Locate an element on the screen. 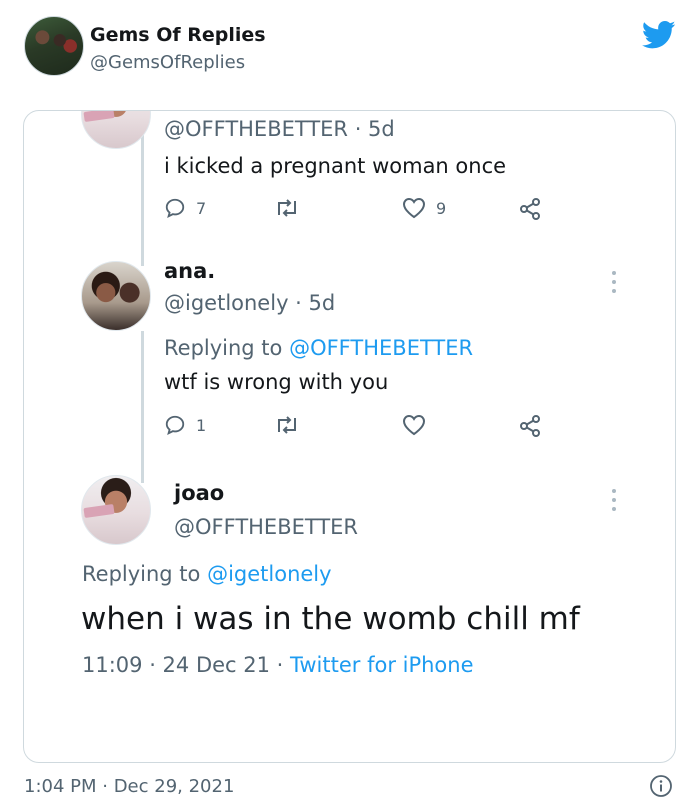 This screenshot has height=802, width=699. thread-connector is located at coordinates (142, 407).